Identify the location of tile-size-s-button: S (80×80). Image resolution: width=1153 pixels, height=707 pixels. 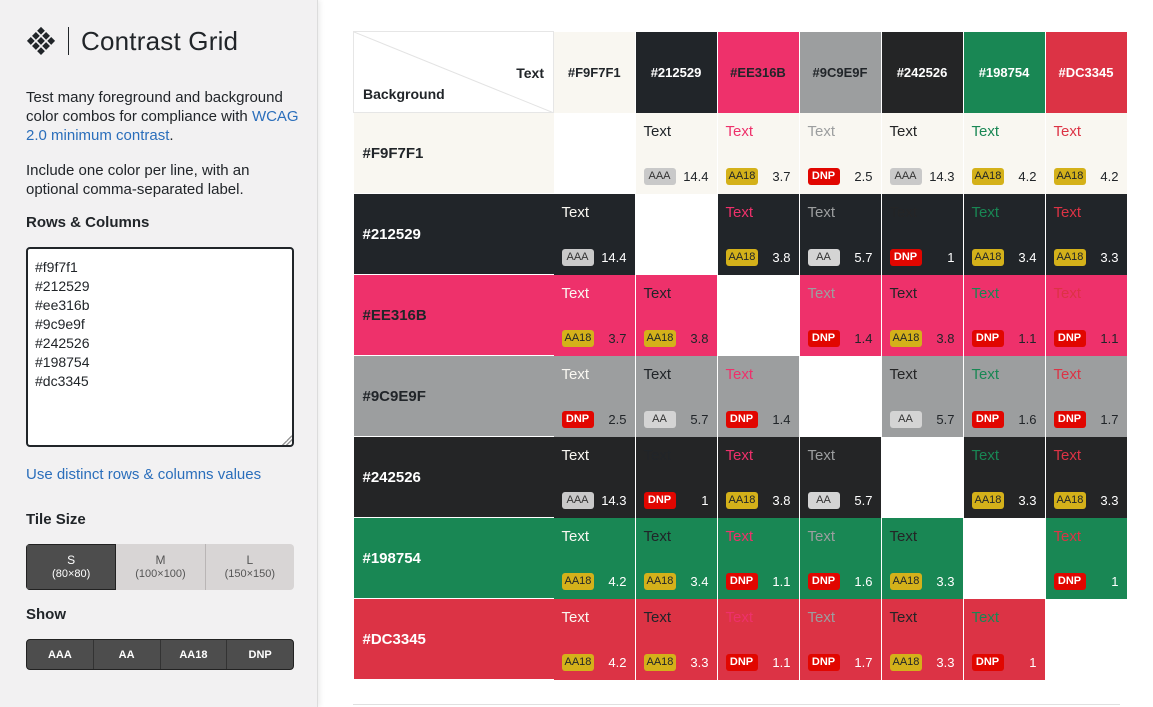
(71, 567).